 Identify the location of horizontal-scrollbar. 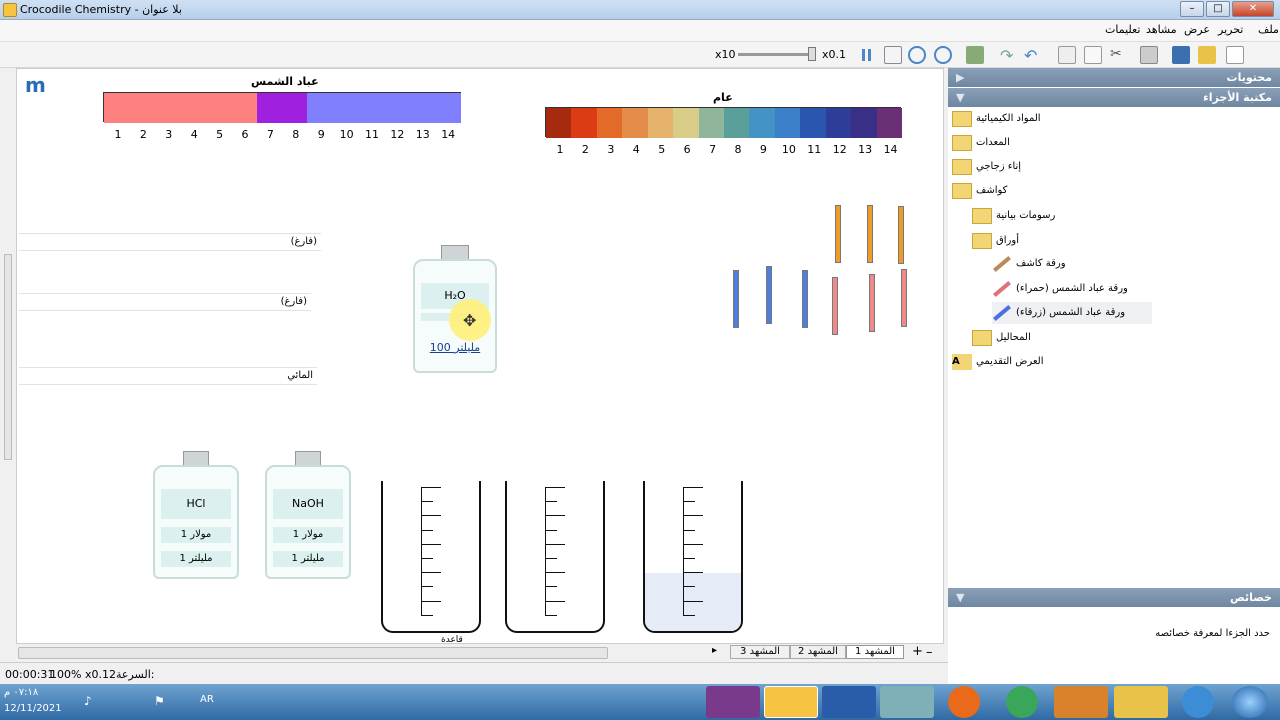
(313, 653).